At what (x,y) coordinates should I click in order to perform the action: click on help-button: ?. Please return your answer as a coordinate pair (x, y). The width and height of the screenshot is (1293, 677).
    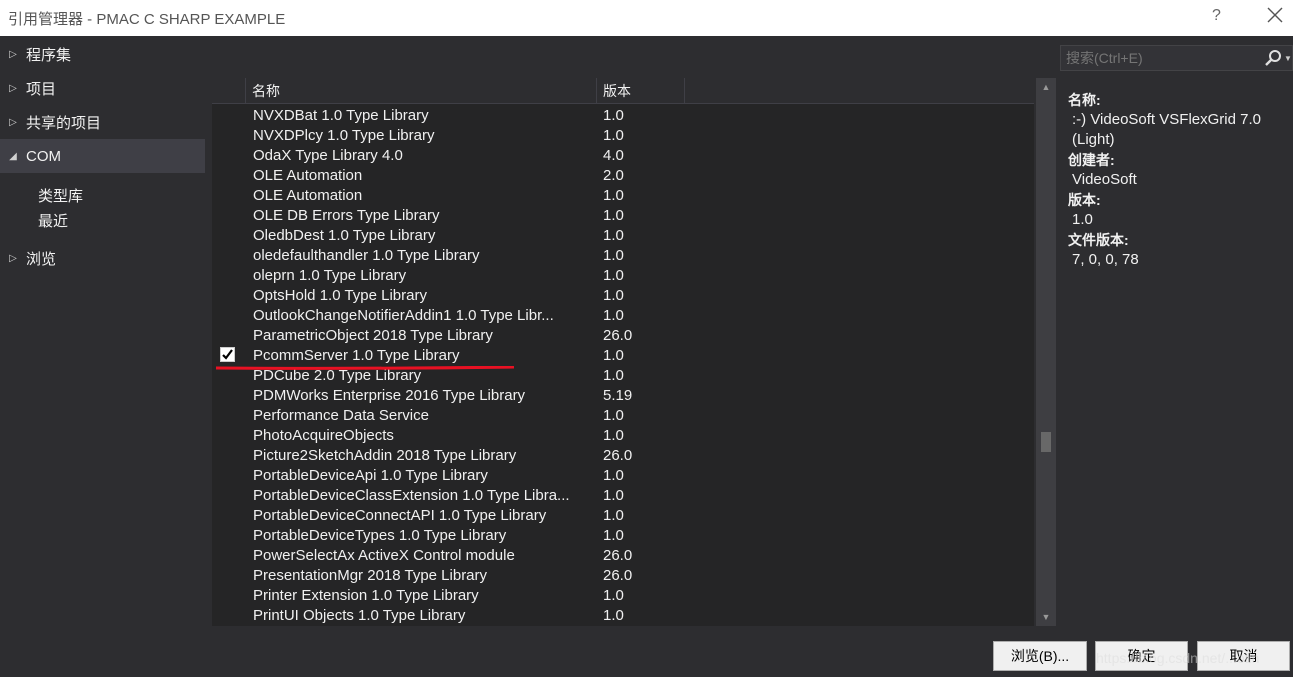
    Looking at the image, I should click on (1216, 16).